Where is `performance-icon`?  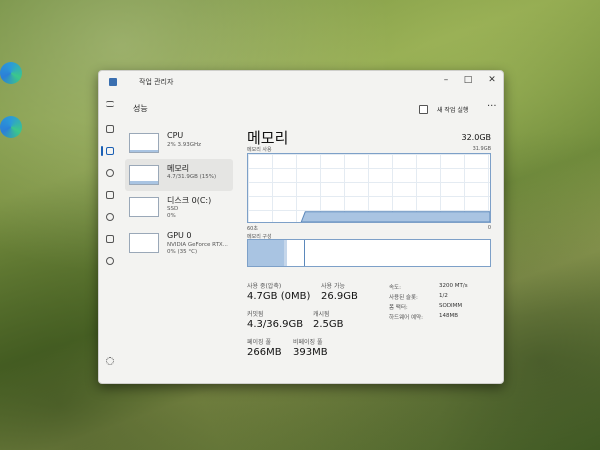
performance-icon is located at coordinates (110, 151).